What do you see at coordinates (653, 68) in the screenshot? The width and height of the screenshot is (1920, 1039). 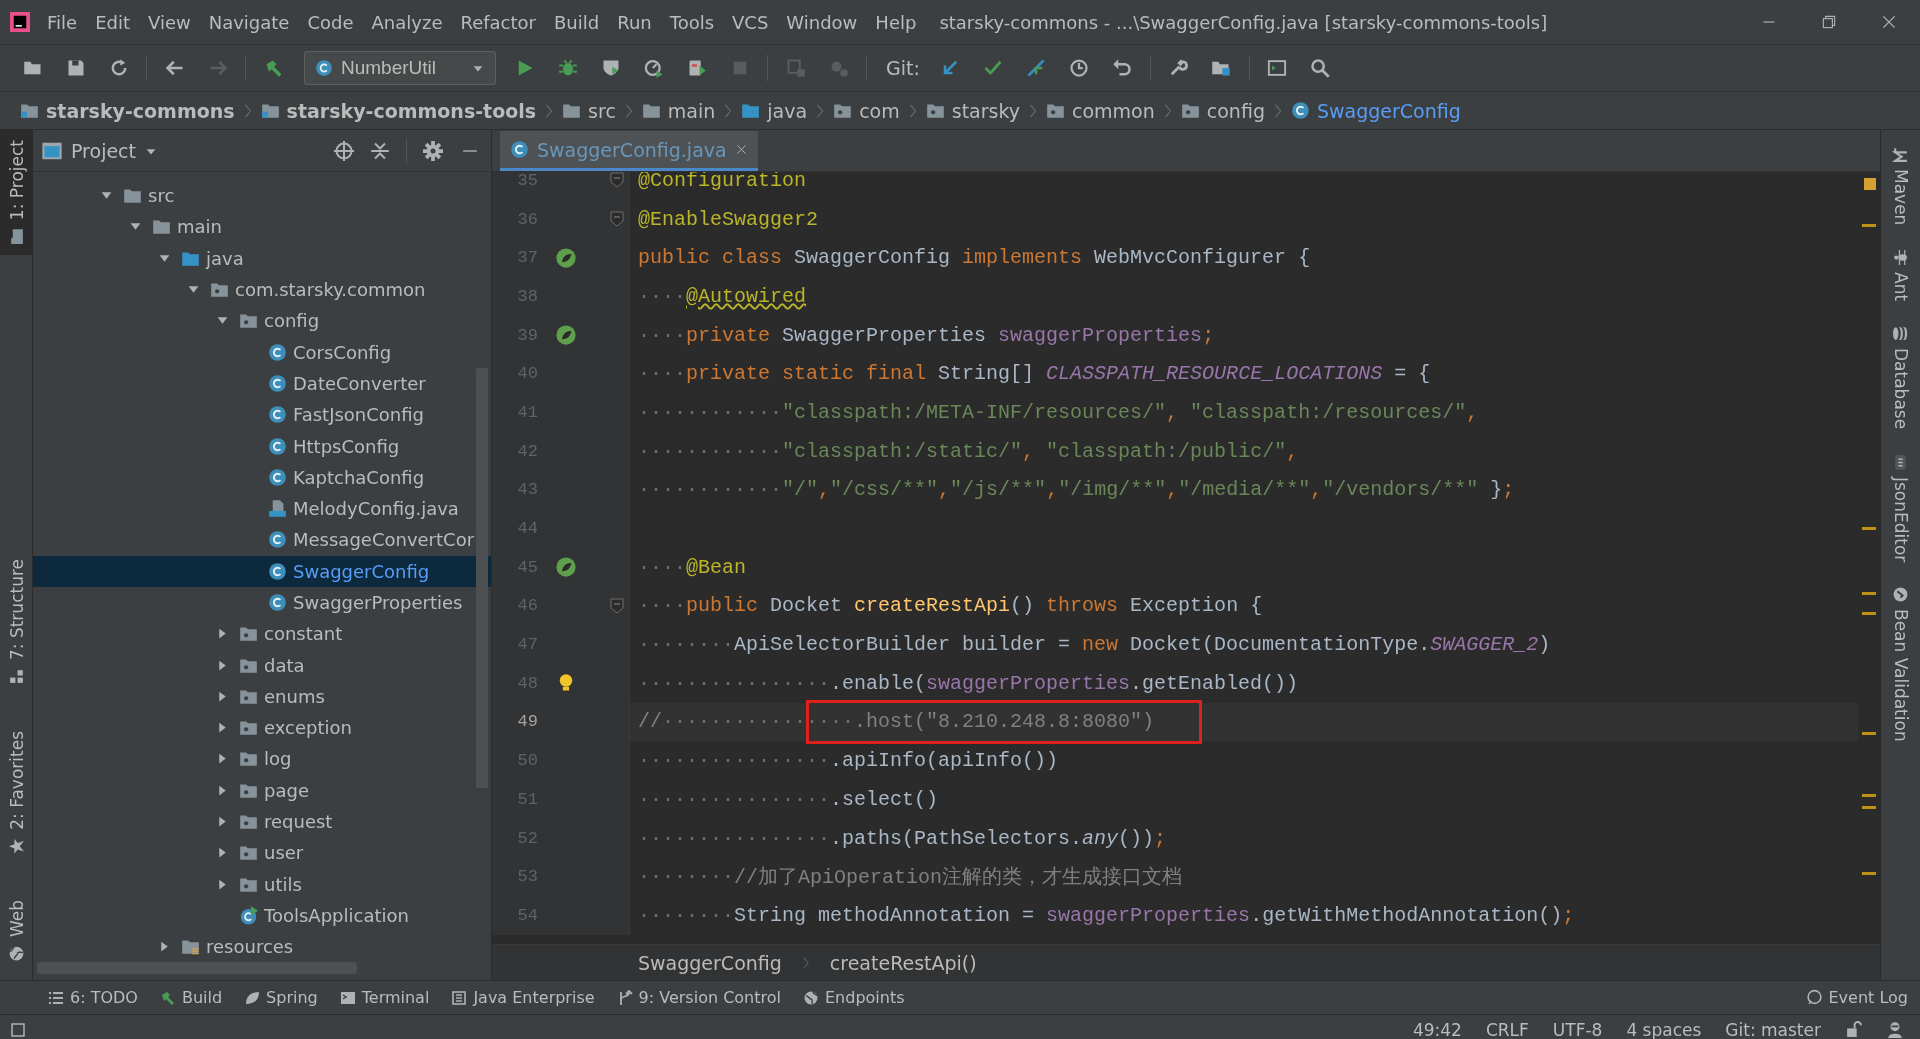 I see `gauge-icon` at bounding box center [653, 68].